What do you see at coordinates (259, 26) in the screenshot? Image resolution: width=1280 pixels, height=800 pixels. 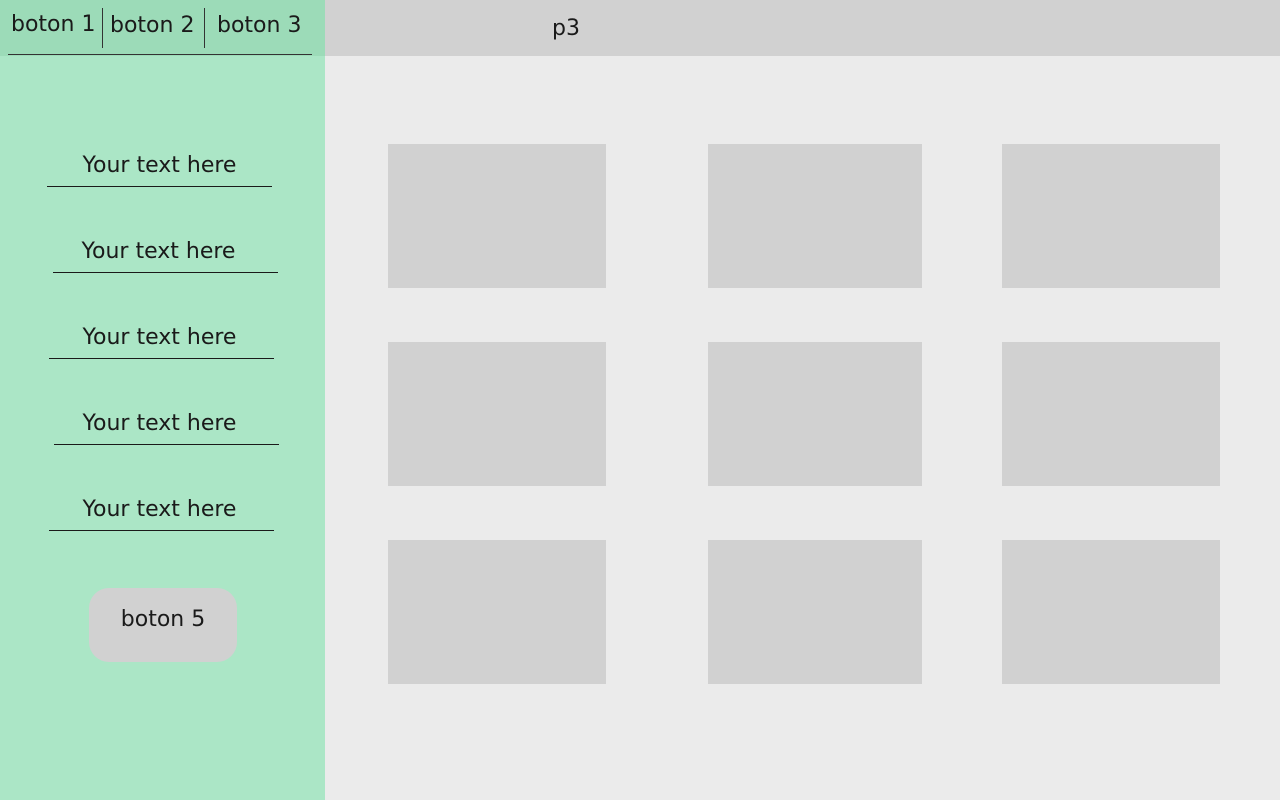 I see `tab-boton-3: boton 3` at bounding box center [259, 26].